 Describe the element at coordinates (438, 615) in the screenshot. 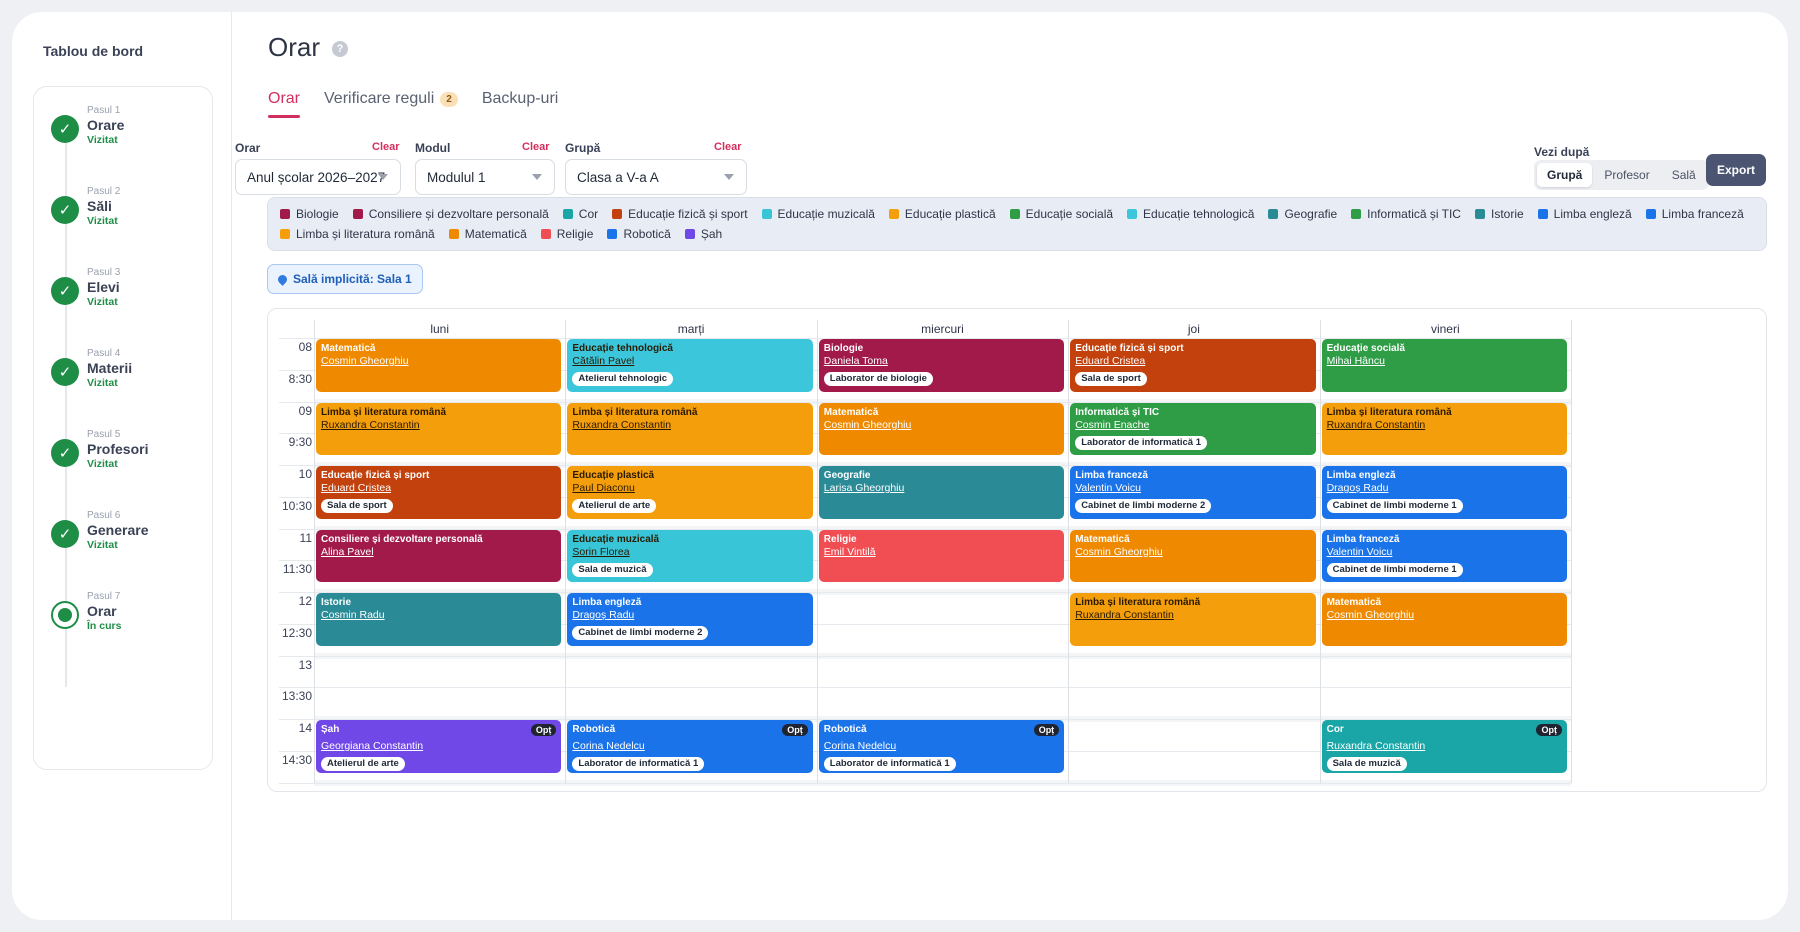

I see `lesson-teacher-link: Cosmin Radu` at that location.